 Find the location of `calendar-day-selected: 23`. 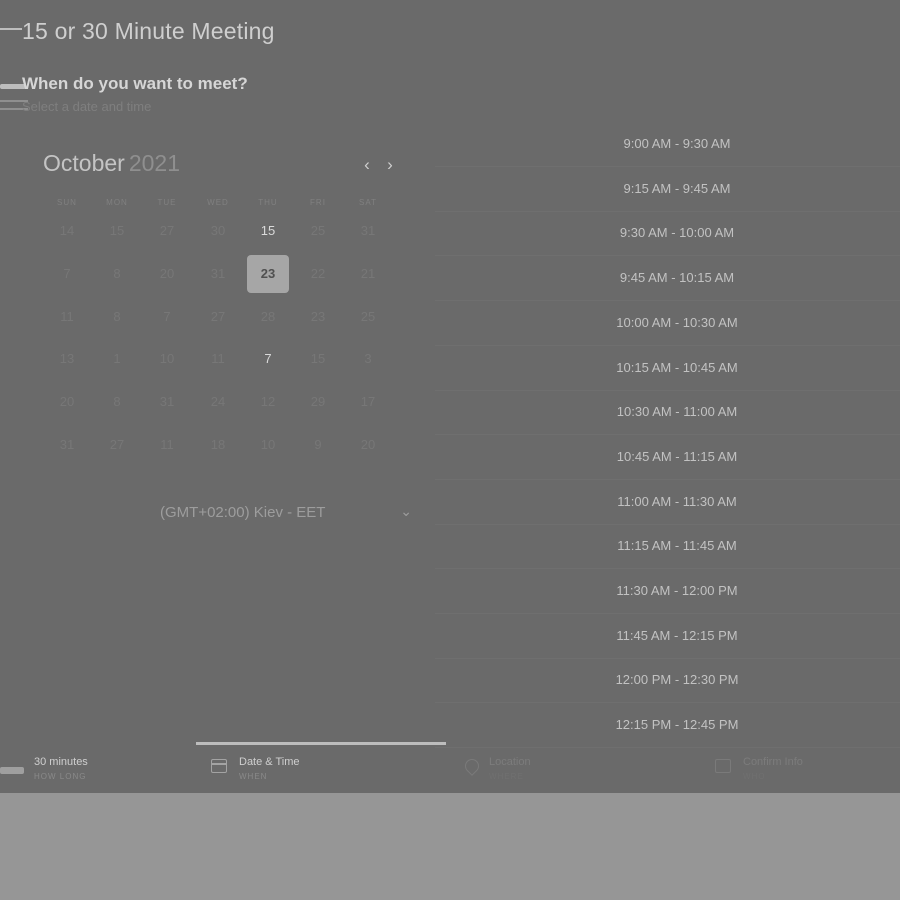

calendar-day-selected: 23 is located at coordinates (268, 274).